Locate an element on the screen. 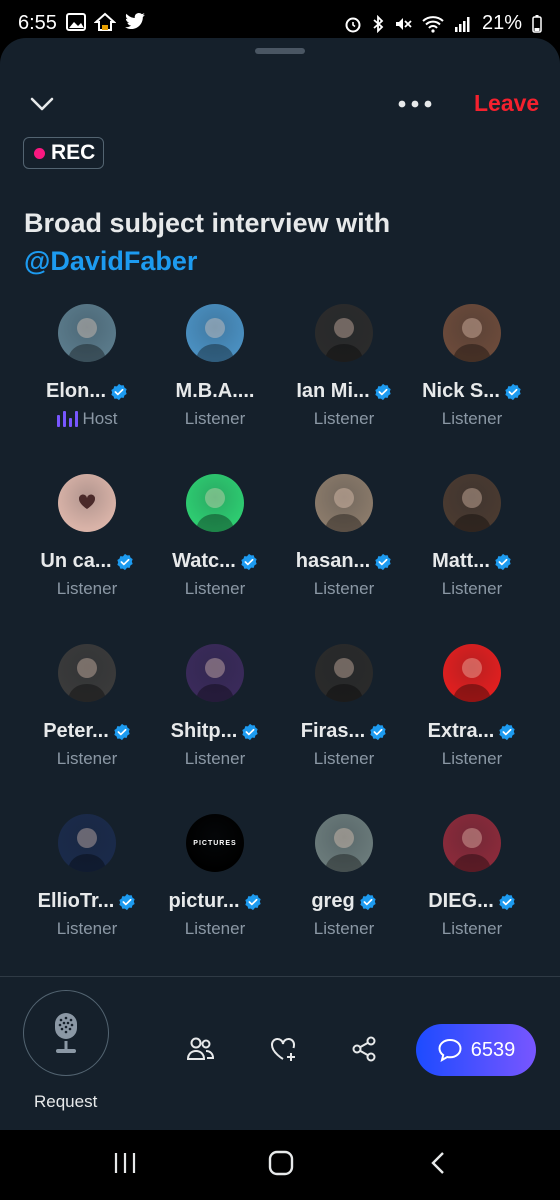 The width and height of the screenshot is (560, 1200). avatar: PICTURES is located at coordinates (215, 843).